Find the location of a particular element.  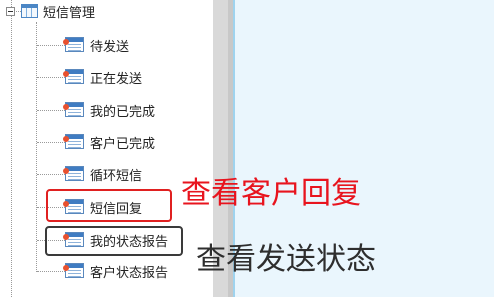

highlight-box-sms-reply is located at coordinates (109, 205).